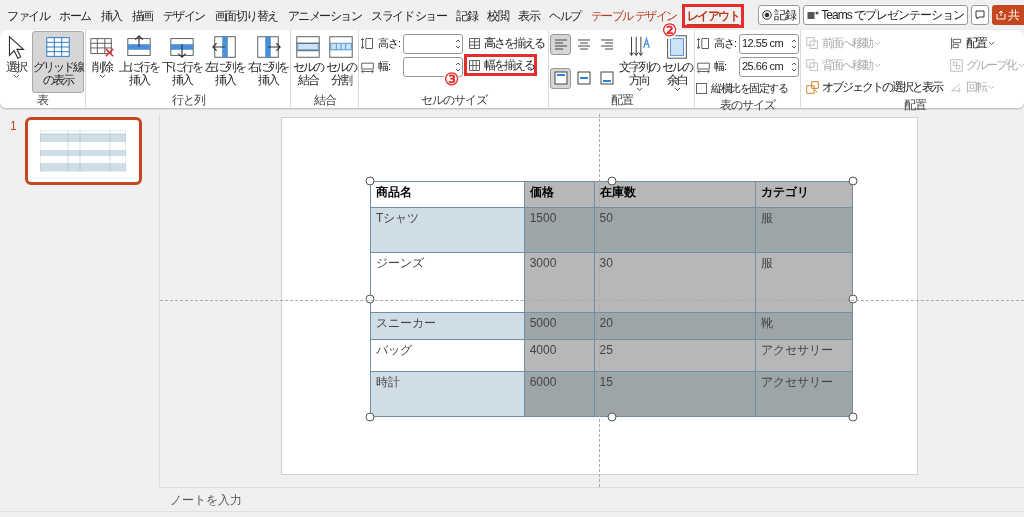 Image resolution: width=1024 pixels, height=517 pixels. What do you see at coordinates (747, 105) in the screenshot?
I see `group-label: 表のサイズ` at bounding box center [747, 105].